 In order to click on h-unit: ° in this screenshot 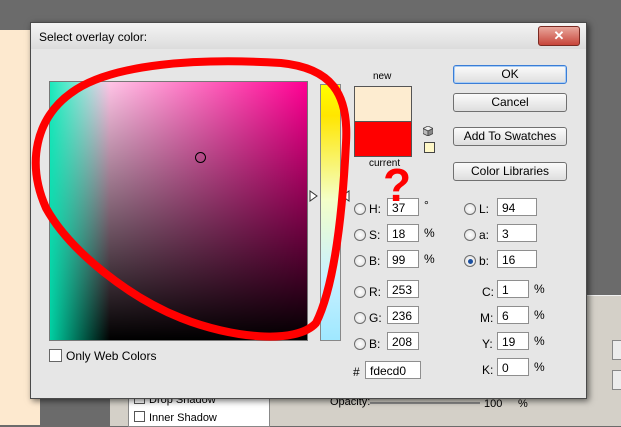, I will do `click(426, 205)`.